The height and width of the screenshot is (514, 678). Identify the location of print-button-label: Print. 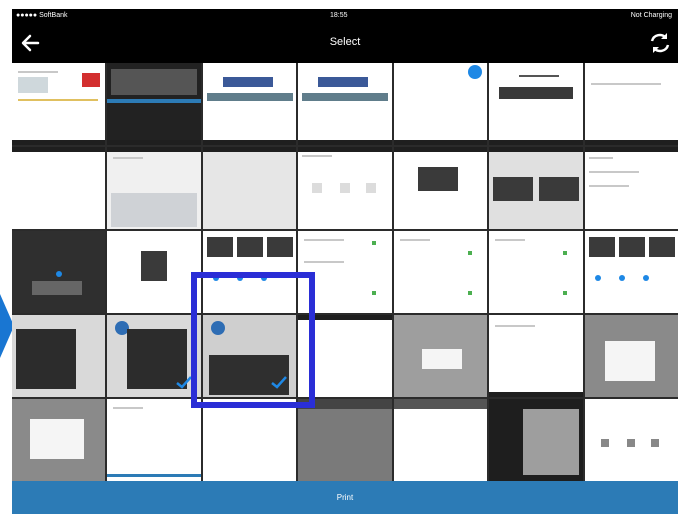
(345, 497).